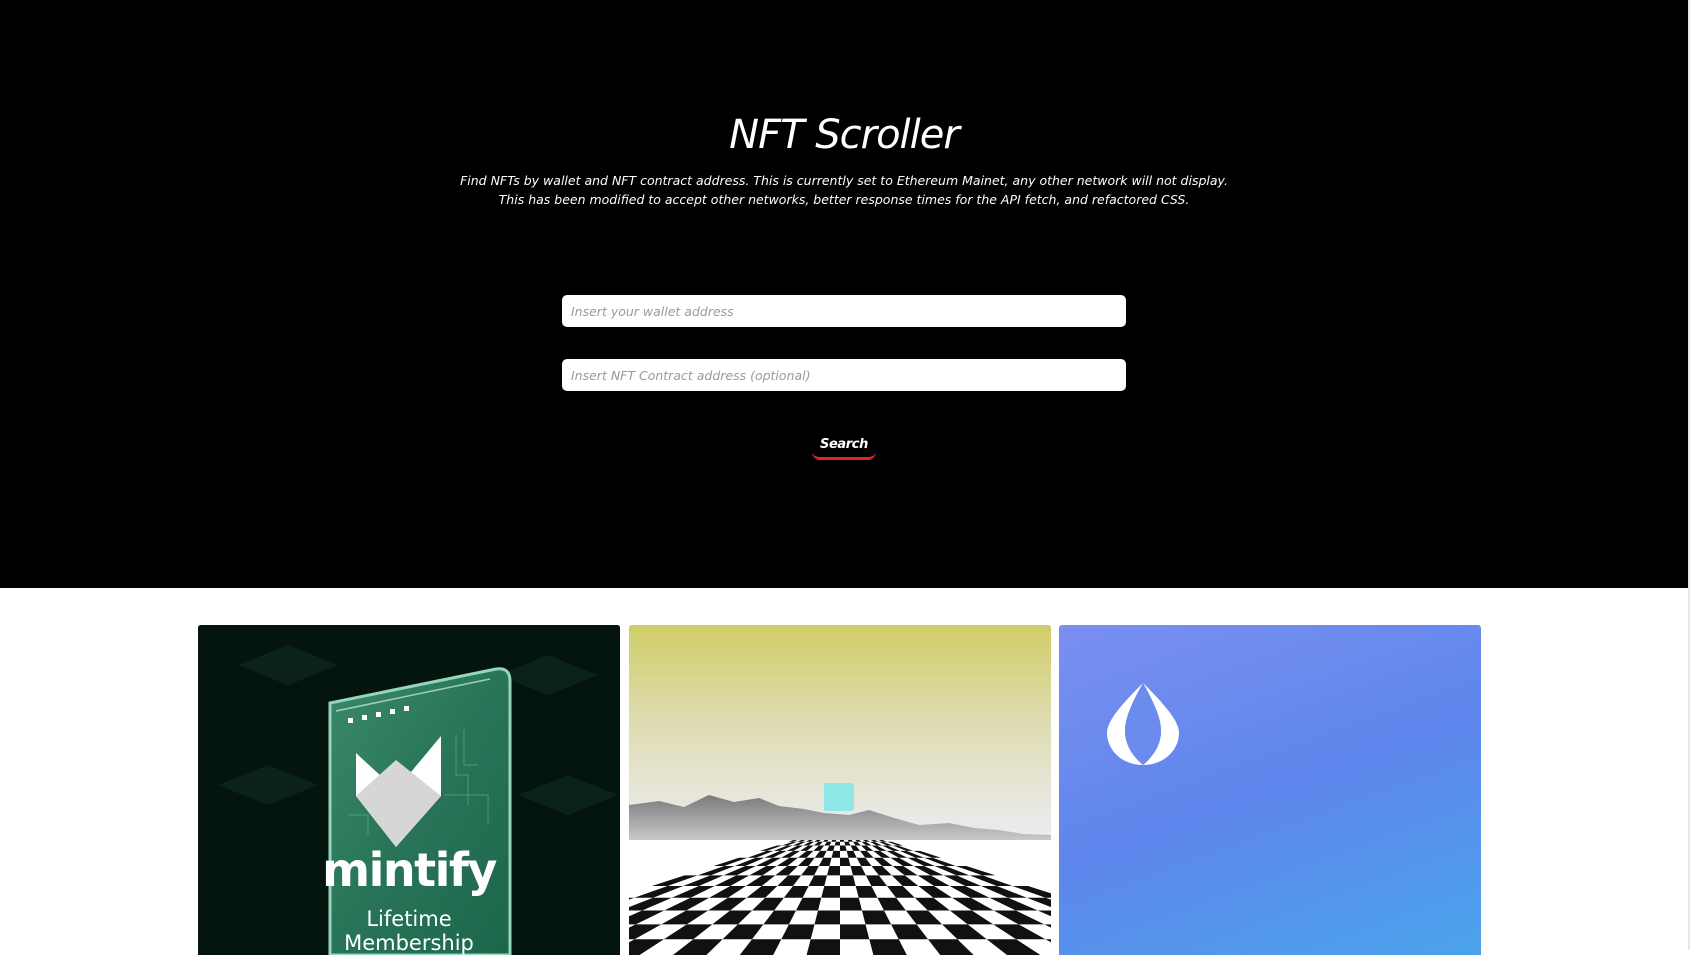 Image resolution: width=1690 pixels, height=955 pixels. I want to click on nft-image-checkerboard, so click(840, 790).